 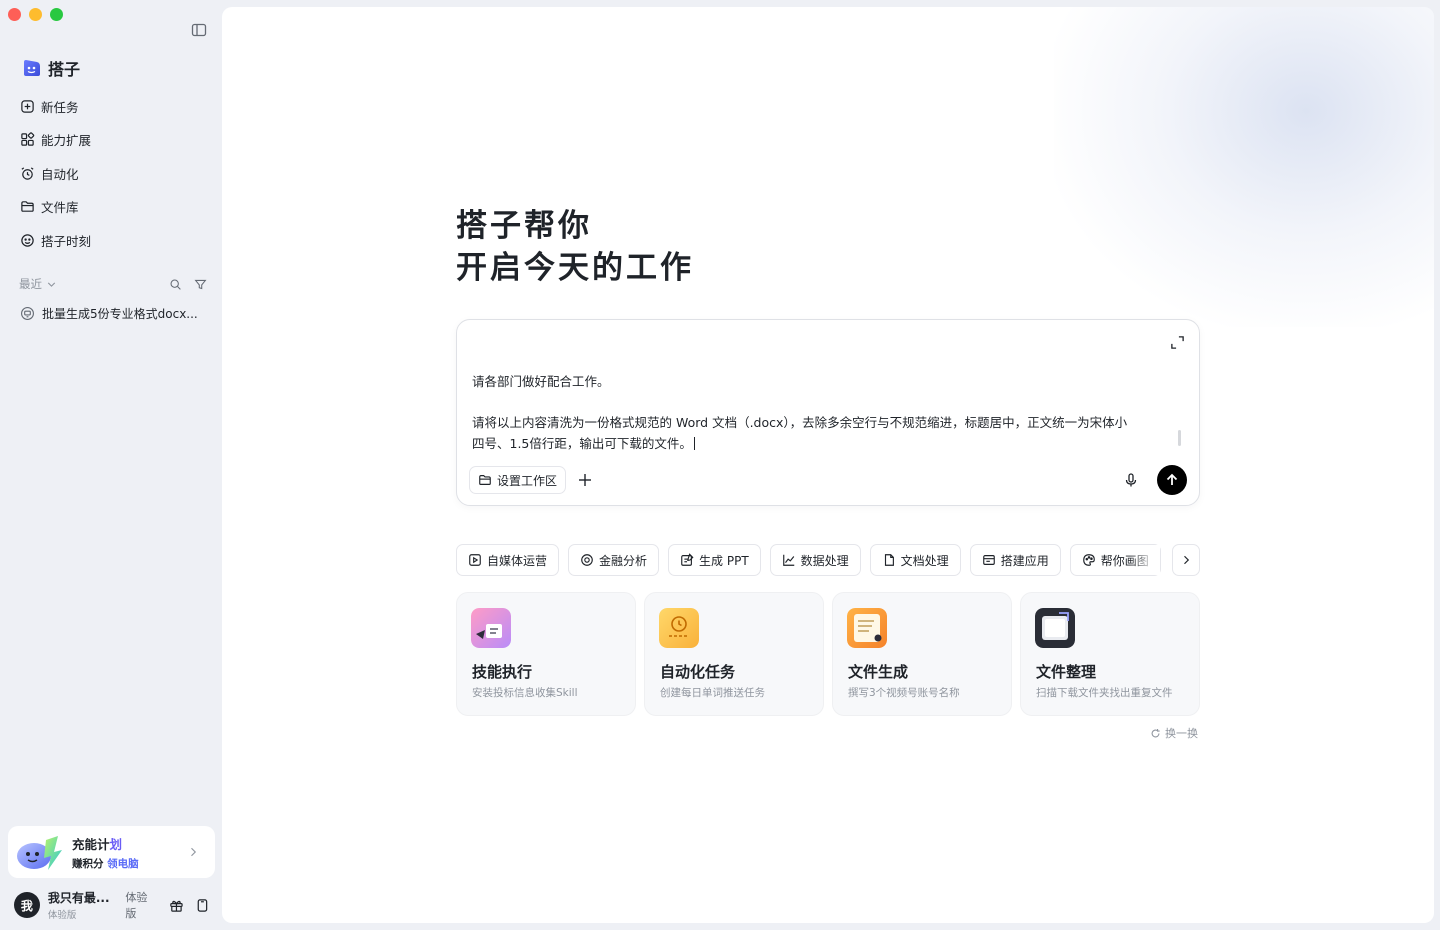 I want to click on recent-header: 最近, so click(x=113, y=284).